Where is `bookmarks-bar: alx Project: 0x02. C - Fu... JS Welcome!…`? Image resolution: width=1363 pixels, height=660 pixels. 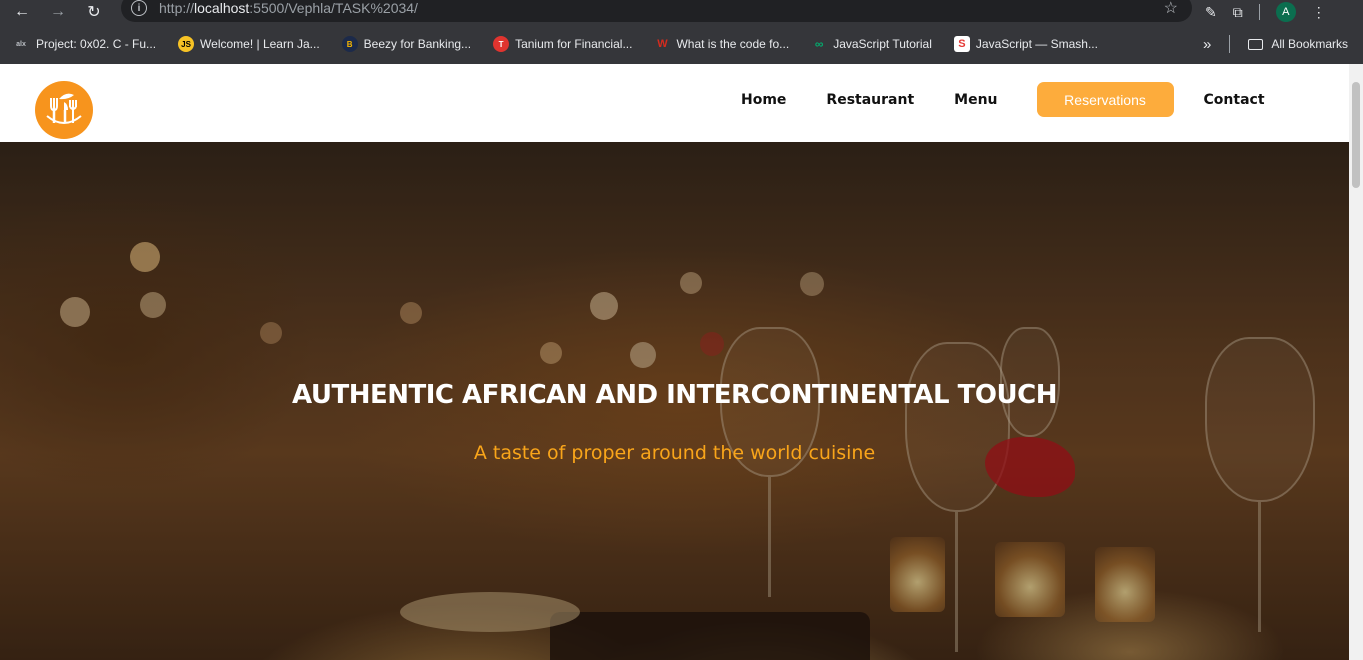 bookmarks-bar: alx Project: 0x02. C - Fu... JS Welcome!… is located at coordinates (681, 44).